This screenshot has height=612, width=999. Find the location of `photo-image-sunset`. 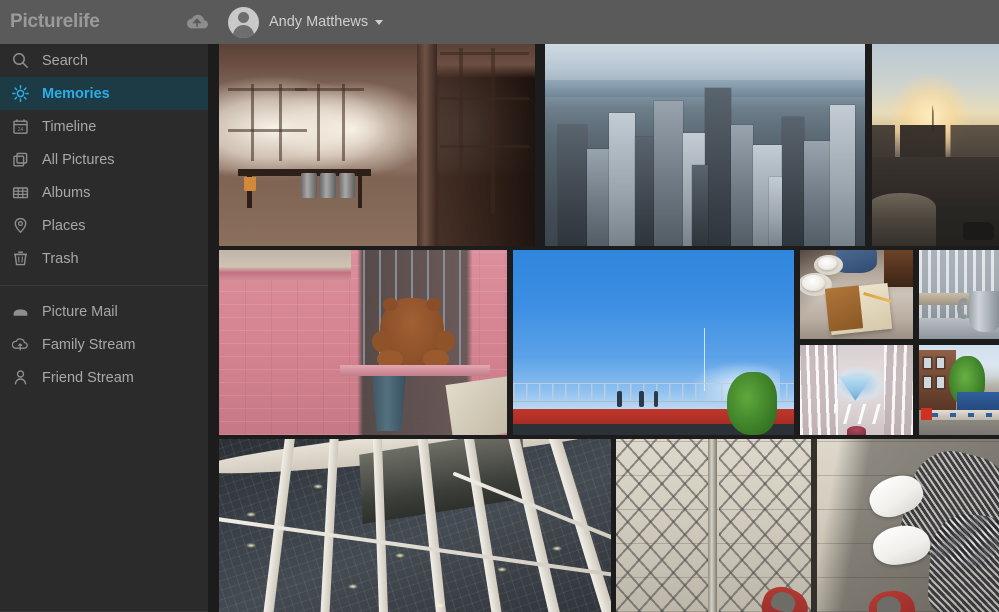

photo-image-sunset is located at coordinates (935, 145).